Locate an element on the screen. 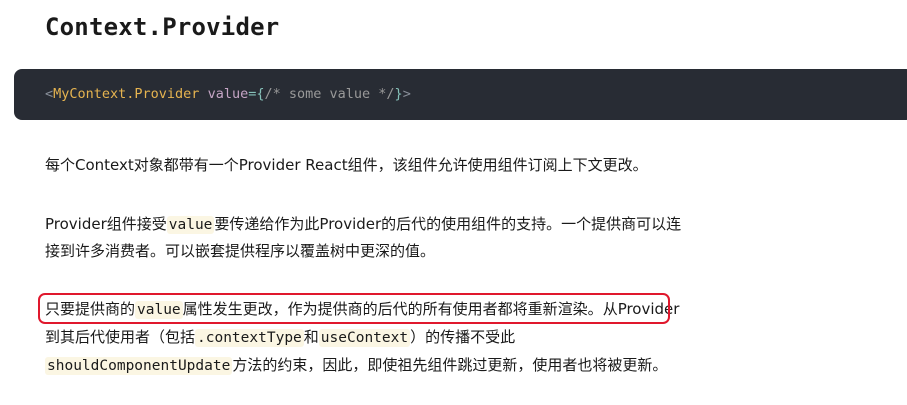  paragraph-text: 方法的约束，因此，即使祖先组件跳过更新，使用者也将被更新。 is located at coordinates (450, 365).